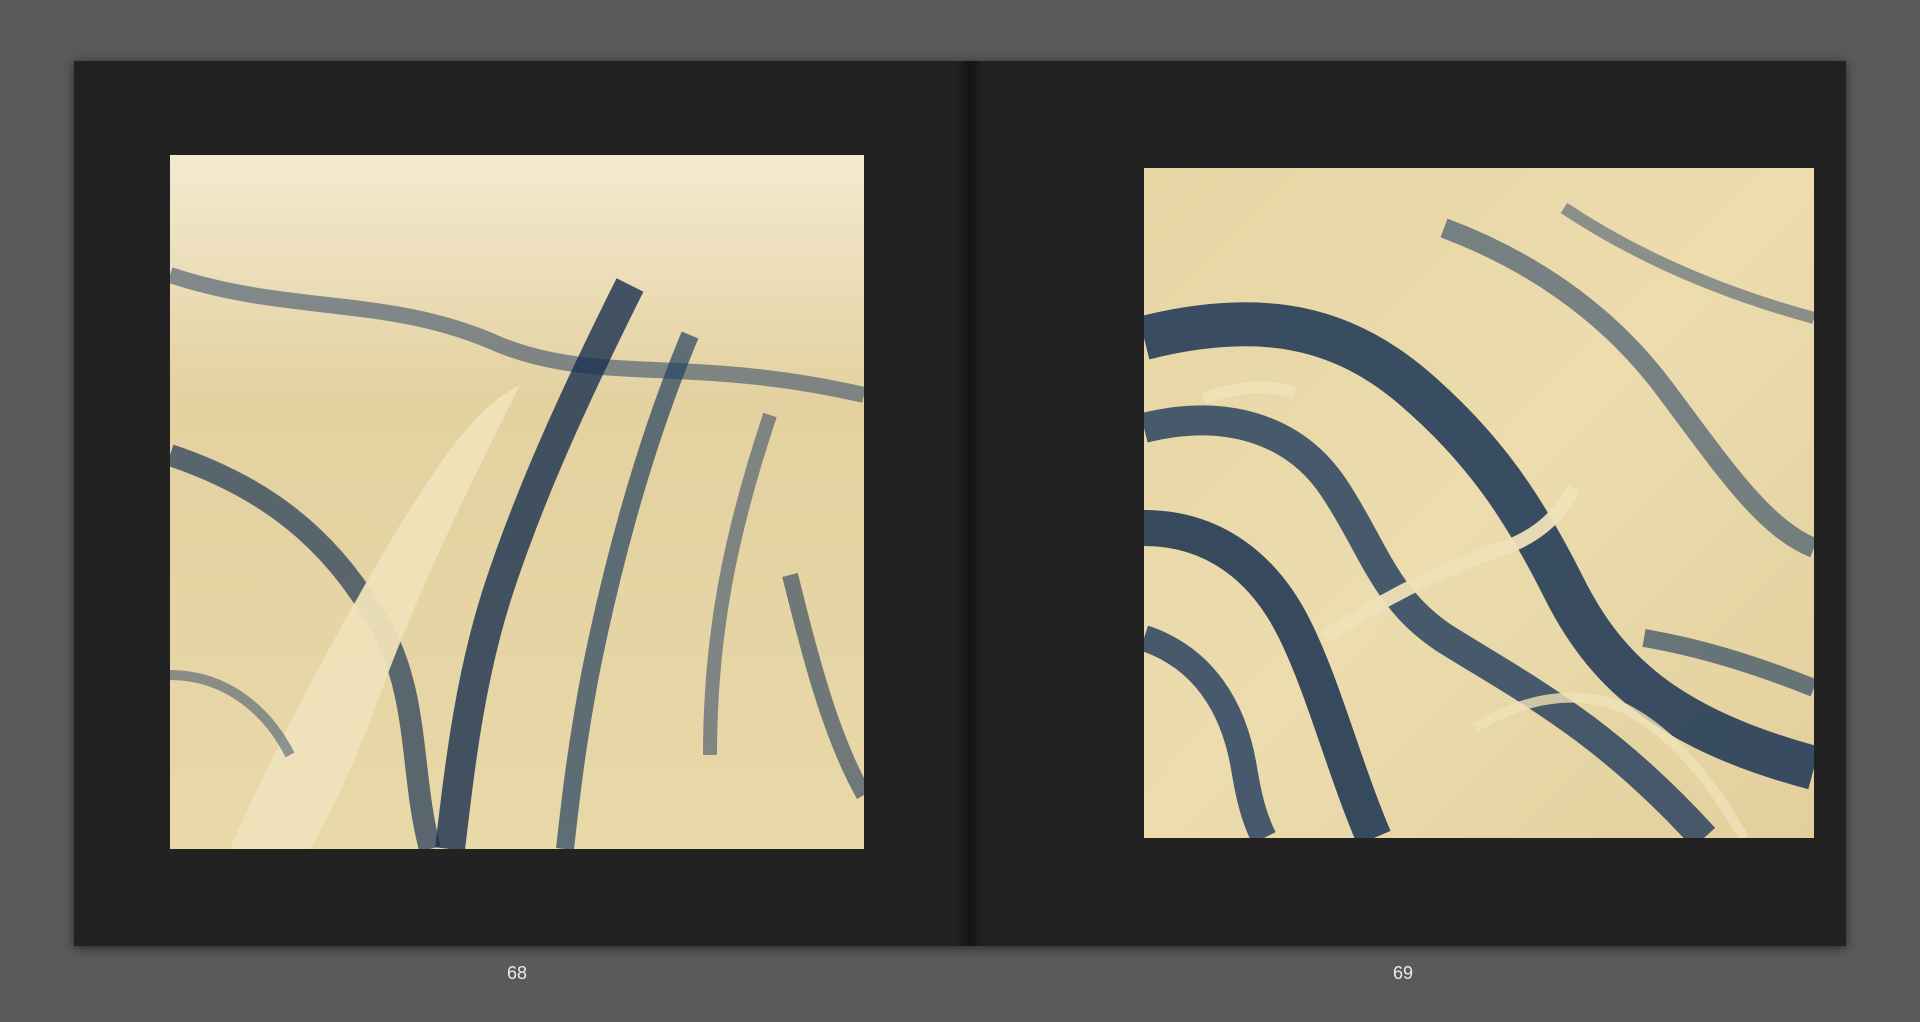 This screenshot has height=1022, width=1920. What do you see at coordinates (517, 973) in the screenshot?
I see `page-number-left: 68` at bounding box center [517, 973].